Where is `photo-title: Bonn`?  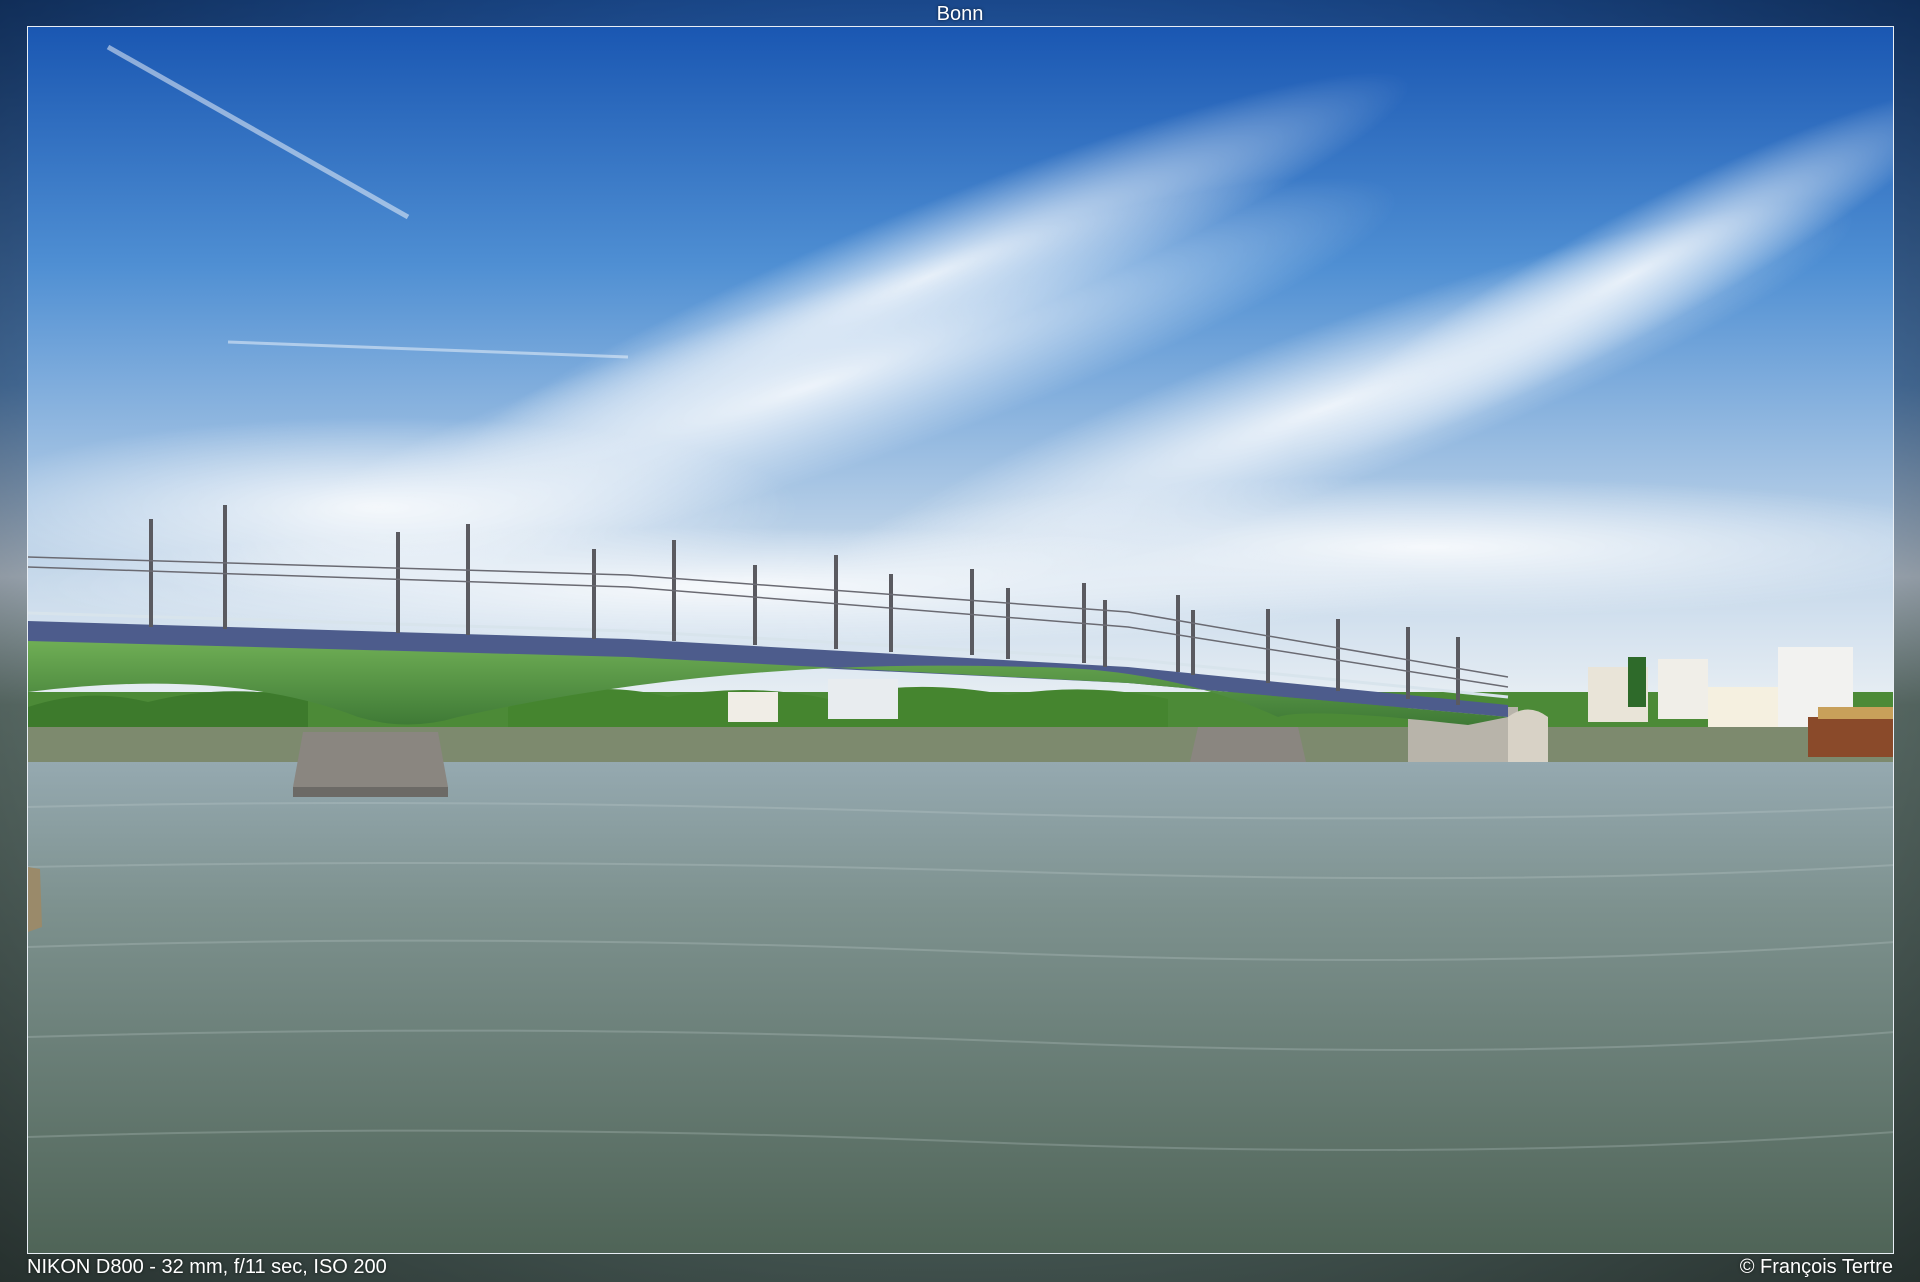
photo-title: Bonn is located at coordinates (960, 14).